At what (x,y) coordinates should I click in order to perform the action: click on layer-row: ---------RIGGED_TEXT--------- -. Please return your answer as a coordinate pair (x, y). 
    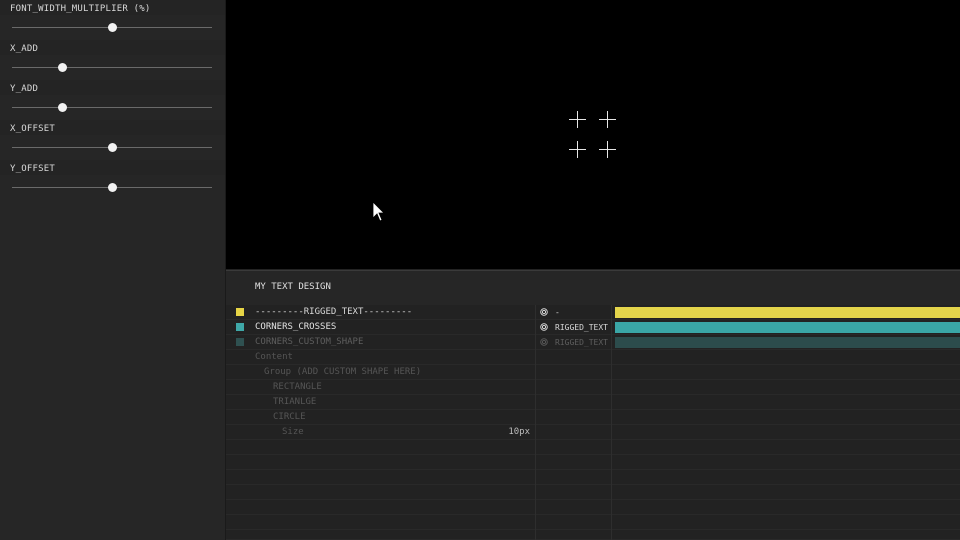
    Looking at the image, I should click on (593, 312).